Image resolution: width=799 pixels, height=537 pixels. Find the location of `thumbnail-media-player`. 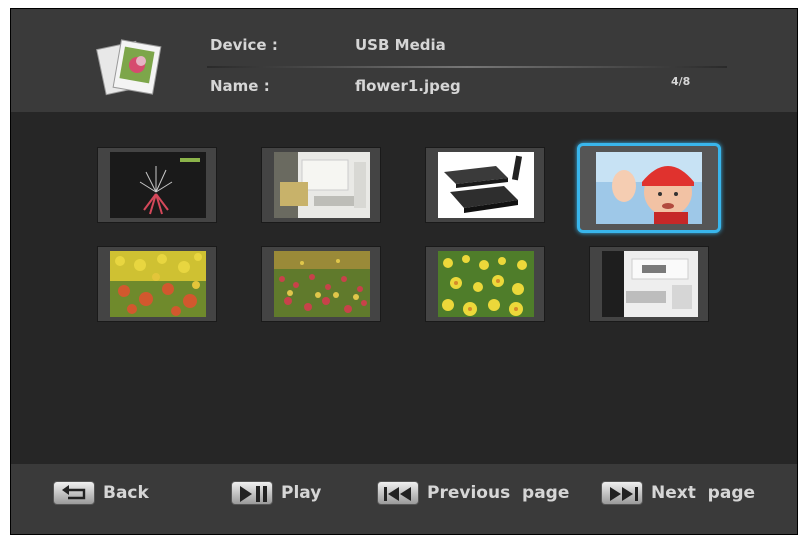

thumbnail-media-player is located at coordinates (485, 185).